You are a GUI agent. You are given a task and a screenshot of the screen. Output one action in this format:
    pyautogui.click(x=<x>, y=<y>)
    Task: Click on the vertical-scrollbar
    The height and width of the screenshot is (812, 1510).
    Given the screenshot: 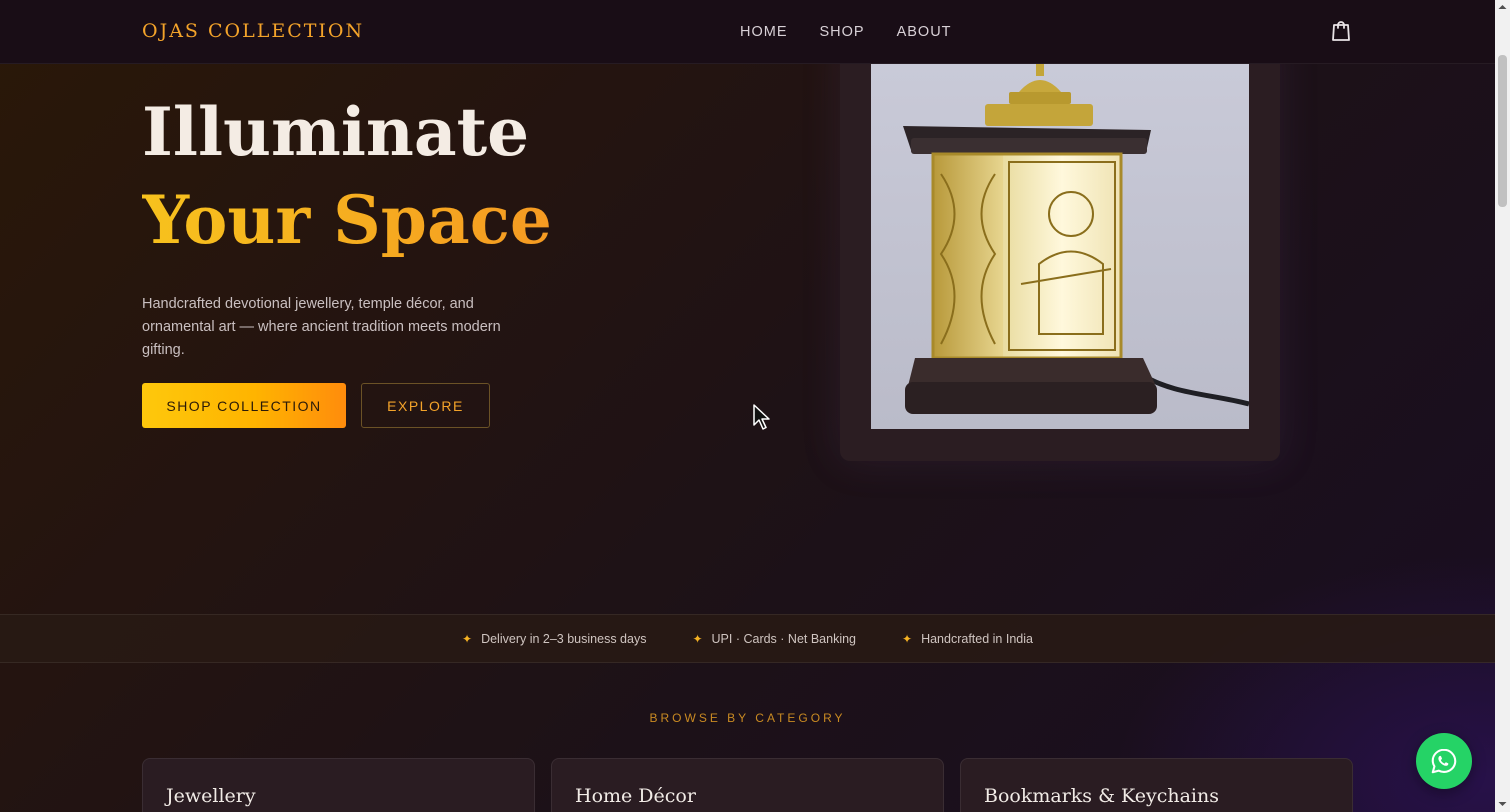 What is the action you would take?
    pyautogui.click(x=1502, y=406)
    